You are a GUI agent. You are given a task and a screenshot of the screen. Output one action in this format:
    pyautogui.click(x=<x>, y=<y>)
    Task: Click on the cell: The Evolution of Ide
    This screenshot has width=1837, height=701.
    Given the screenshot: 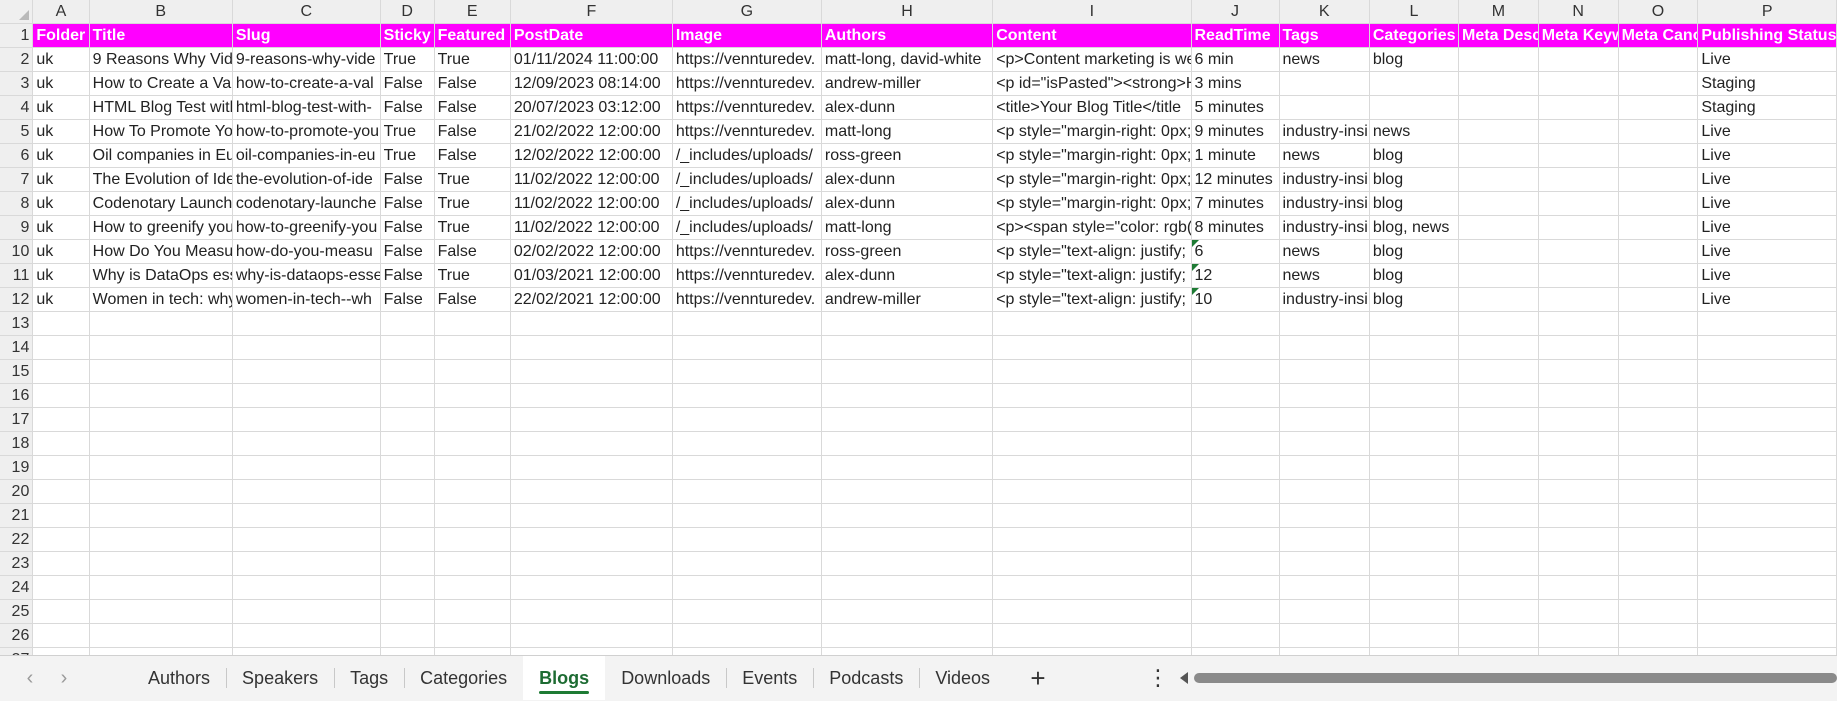 What is the action you would take?
    pyautogui.click(x=161, y=179)
    